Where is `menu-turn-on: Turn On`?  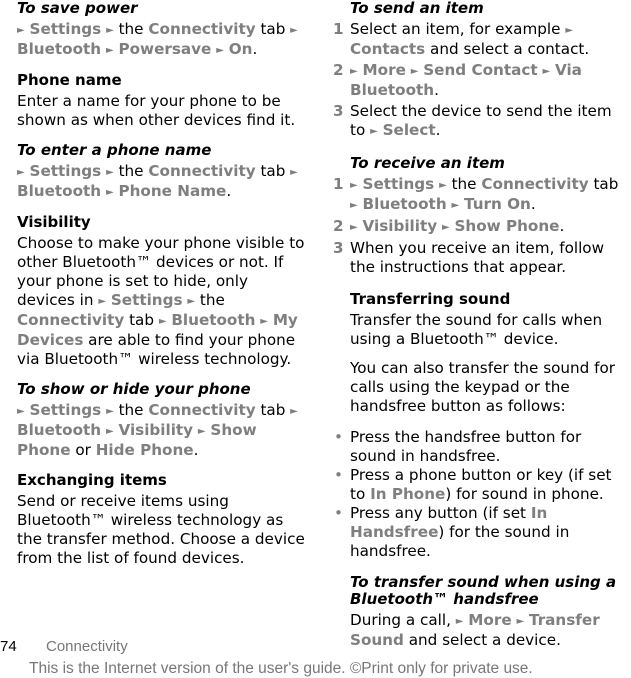
menu-turn-on: Turn On is located at coordinates (497, 204).